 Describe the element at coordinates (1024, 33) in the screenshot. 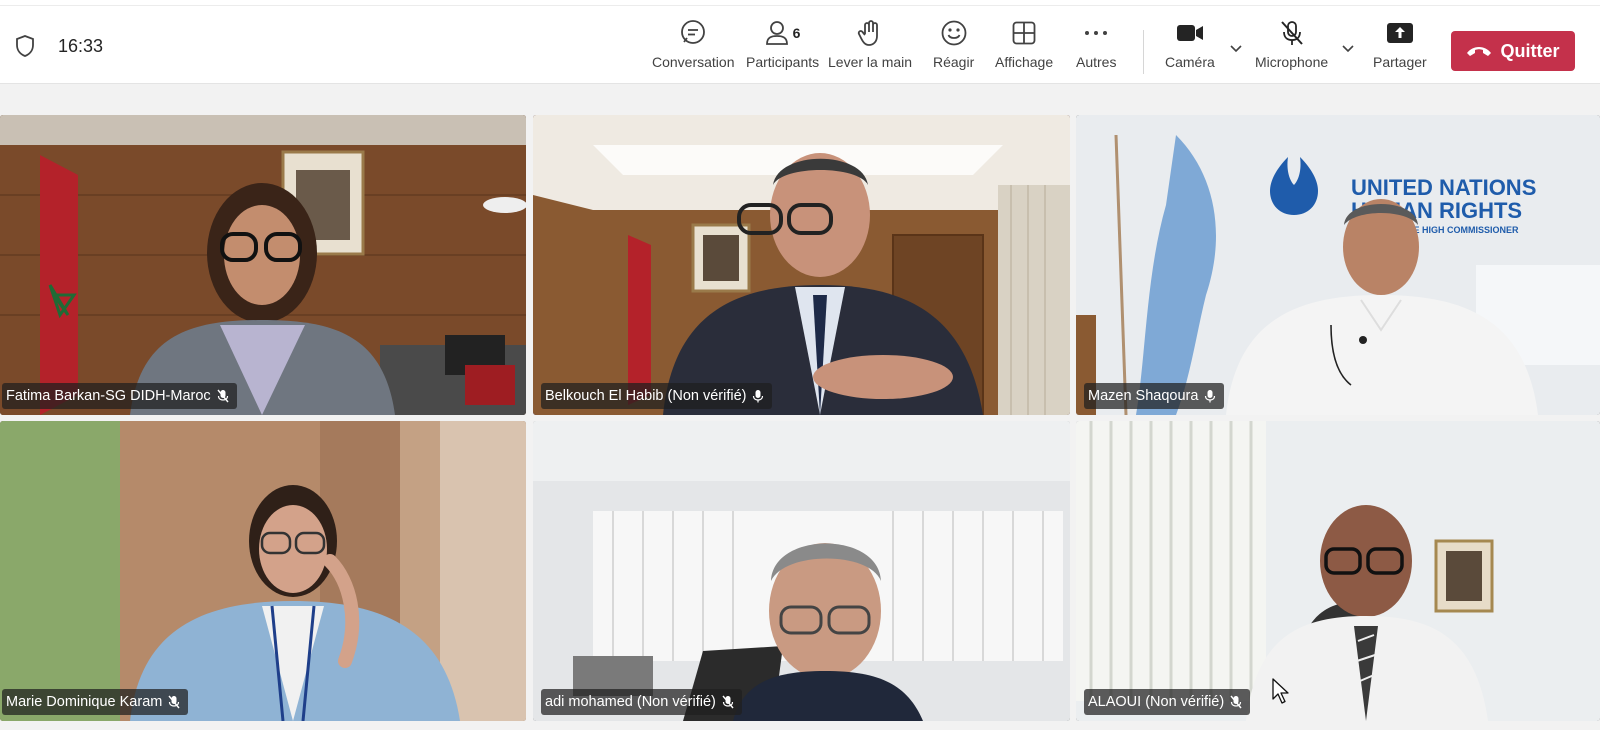

I see `grid-view-icon` at that location.